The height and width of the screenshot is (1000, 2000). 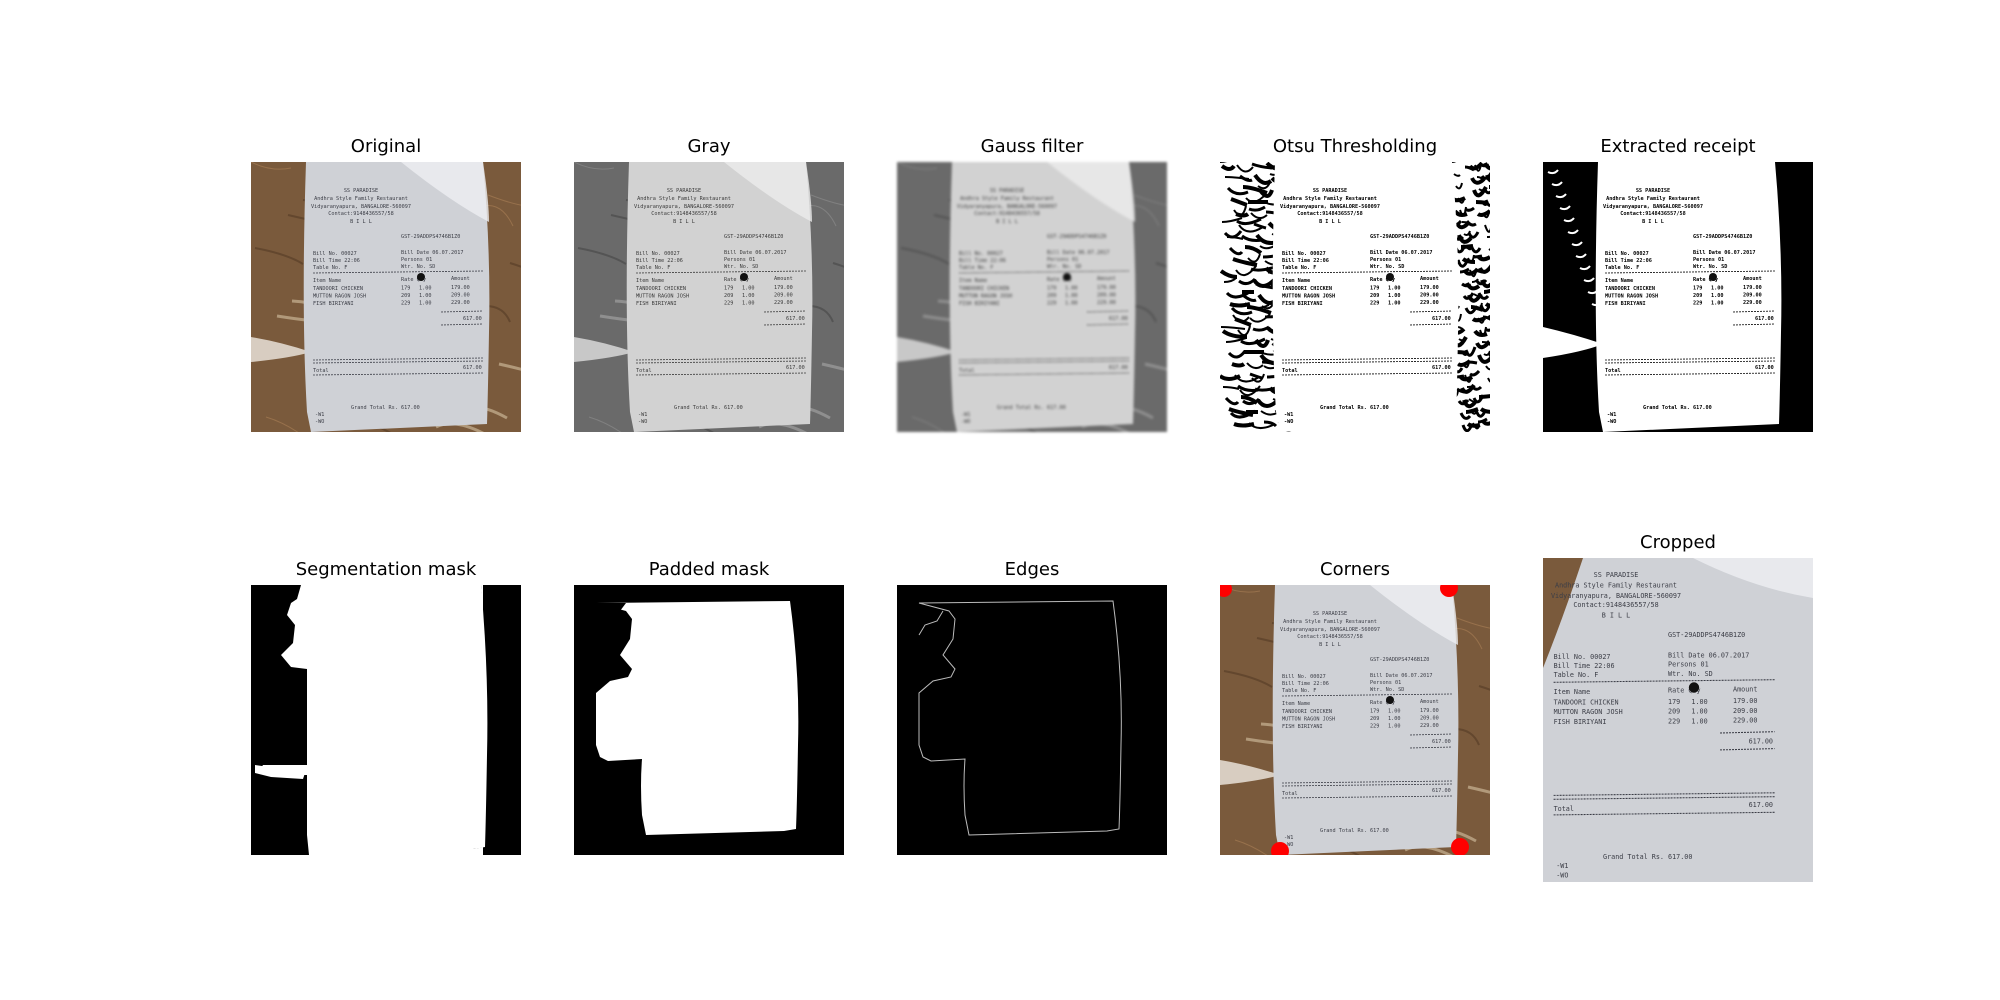 What do you see at coordinates (1355, 146) in the screenshot?
I see `panel-title: Otsu Thresholding` at bounding box center [1355, 146].